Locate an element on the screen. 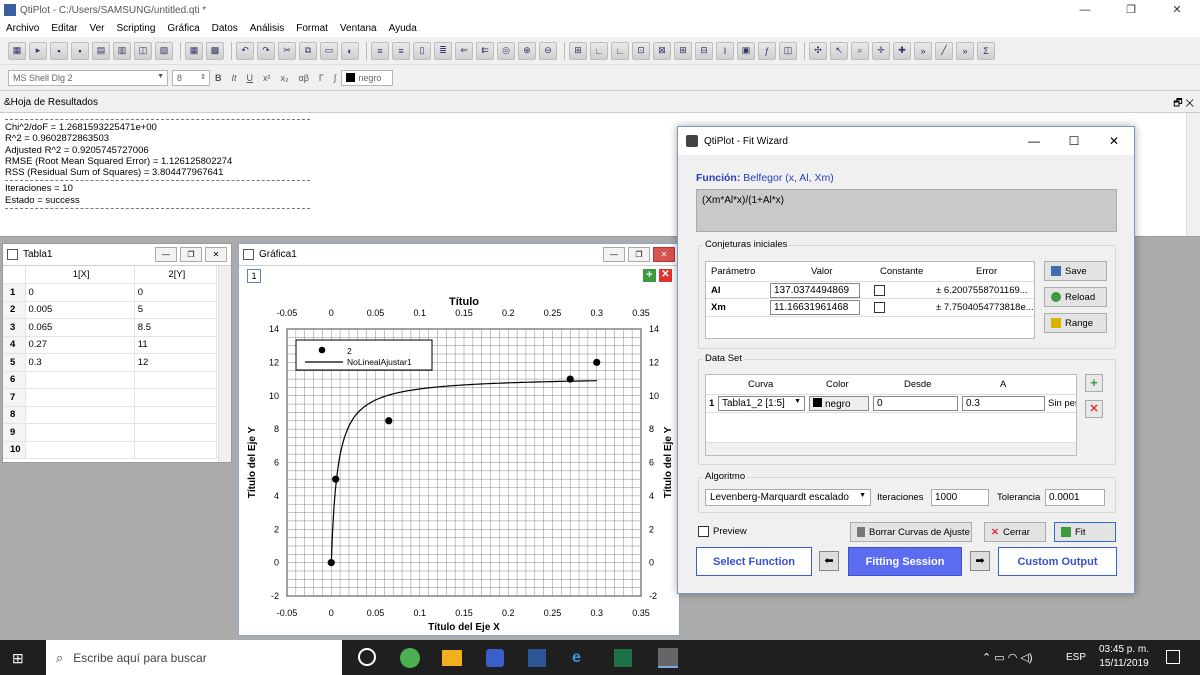 The height and width of the screenshot is (675, 1200). date-icon: ◫ is located at coordinates (788, 50).